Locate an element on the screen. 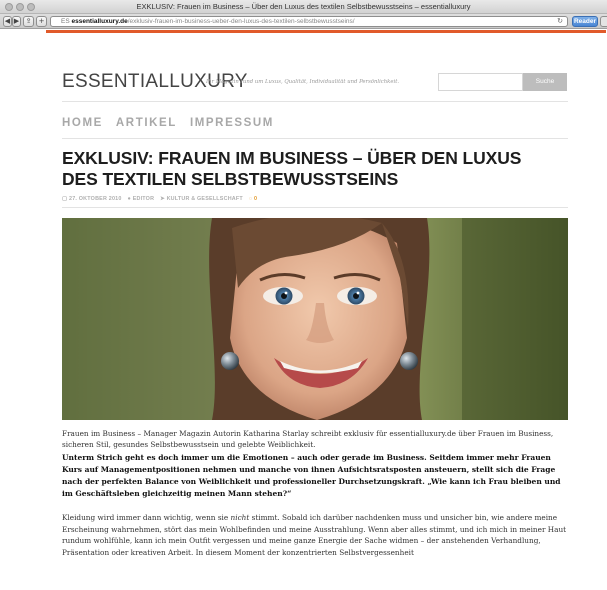 The image size is (607, 590). post-date: ▢ 27. OKTOBER 2010 is located at coordinates (92, 199).